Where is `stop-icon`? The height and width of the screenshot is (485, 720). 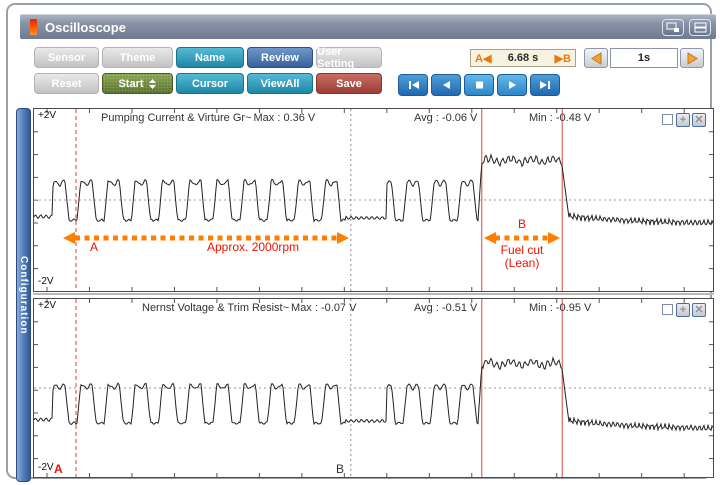
stop-icon is located at coordinates (479, 85).